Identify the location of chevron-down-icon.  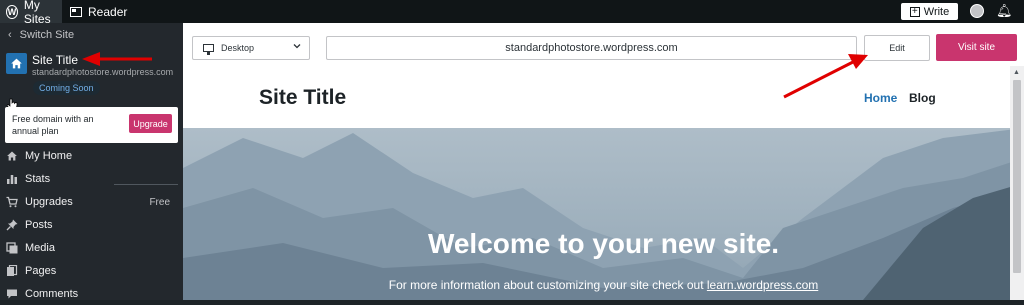
(297, 46).